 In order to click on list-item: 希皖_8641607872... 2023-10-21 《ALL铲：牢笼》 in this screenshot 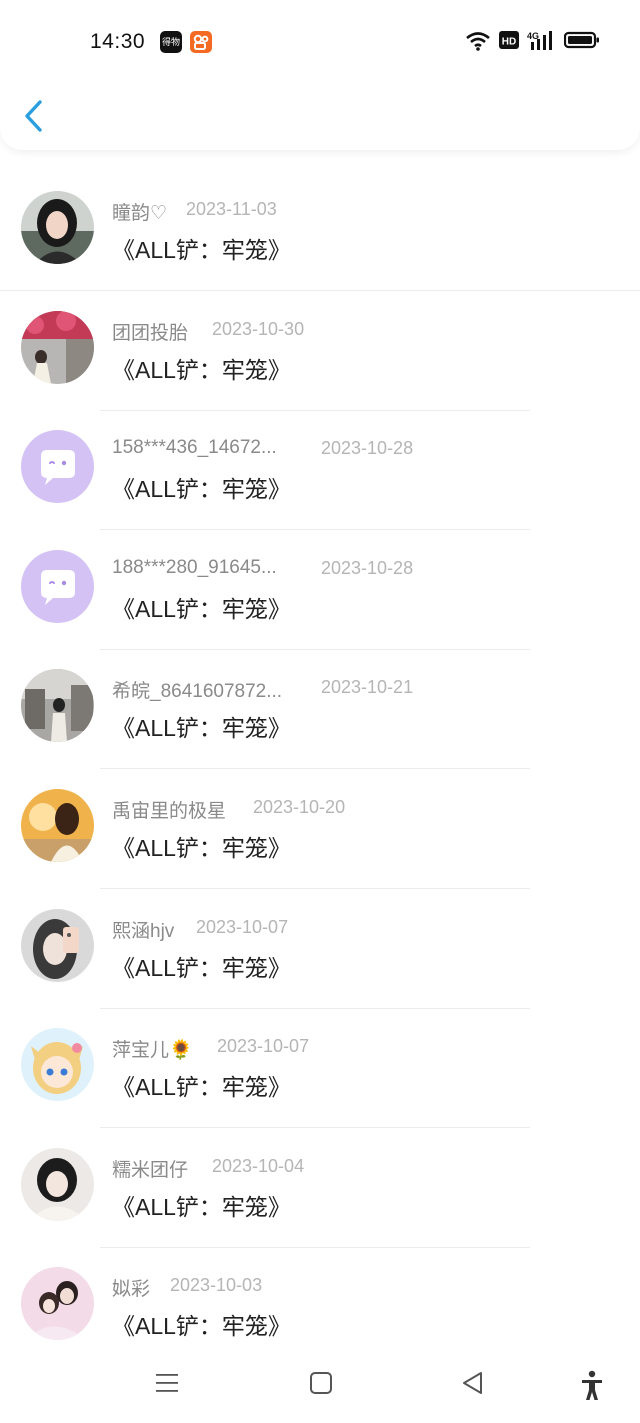, I will do `click(320, 699)`.